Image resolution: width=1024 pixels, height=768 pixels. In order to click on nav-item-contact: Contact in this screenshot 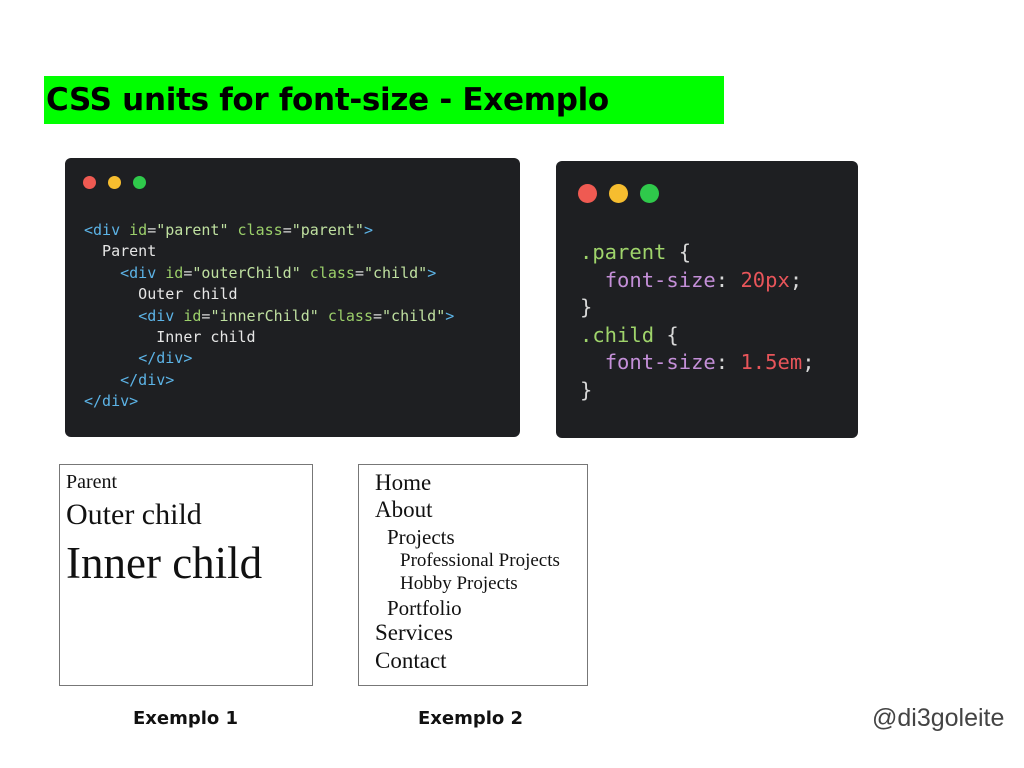, I will do `click(411, 660)`.